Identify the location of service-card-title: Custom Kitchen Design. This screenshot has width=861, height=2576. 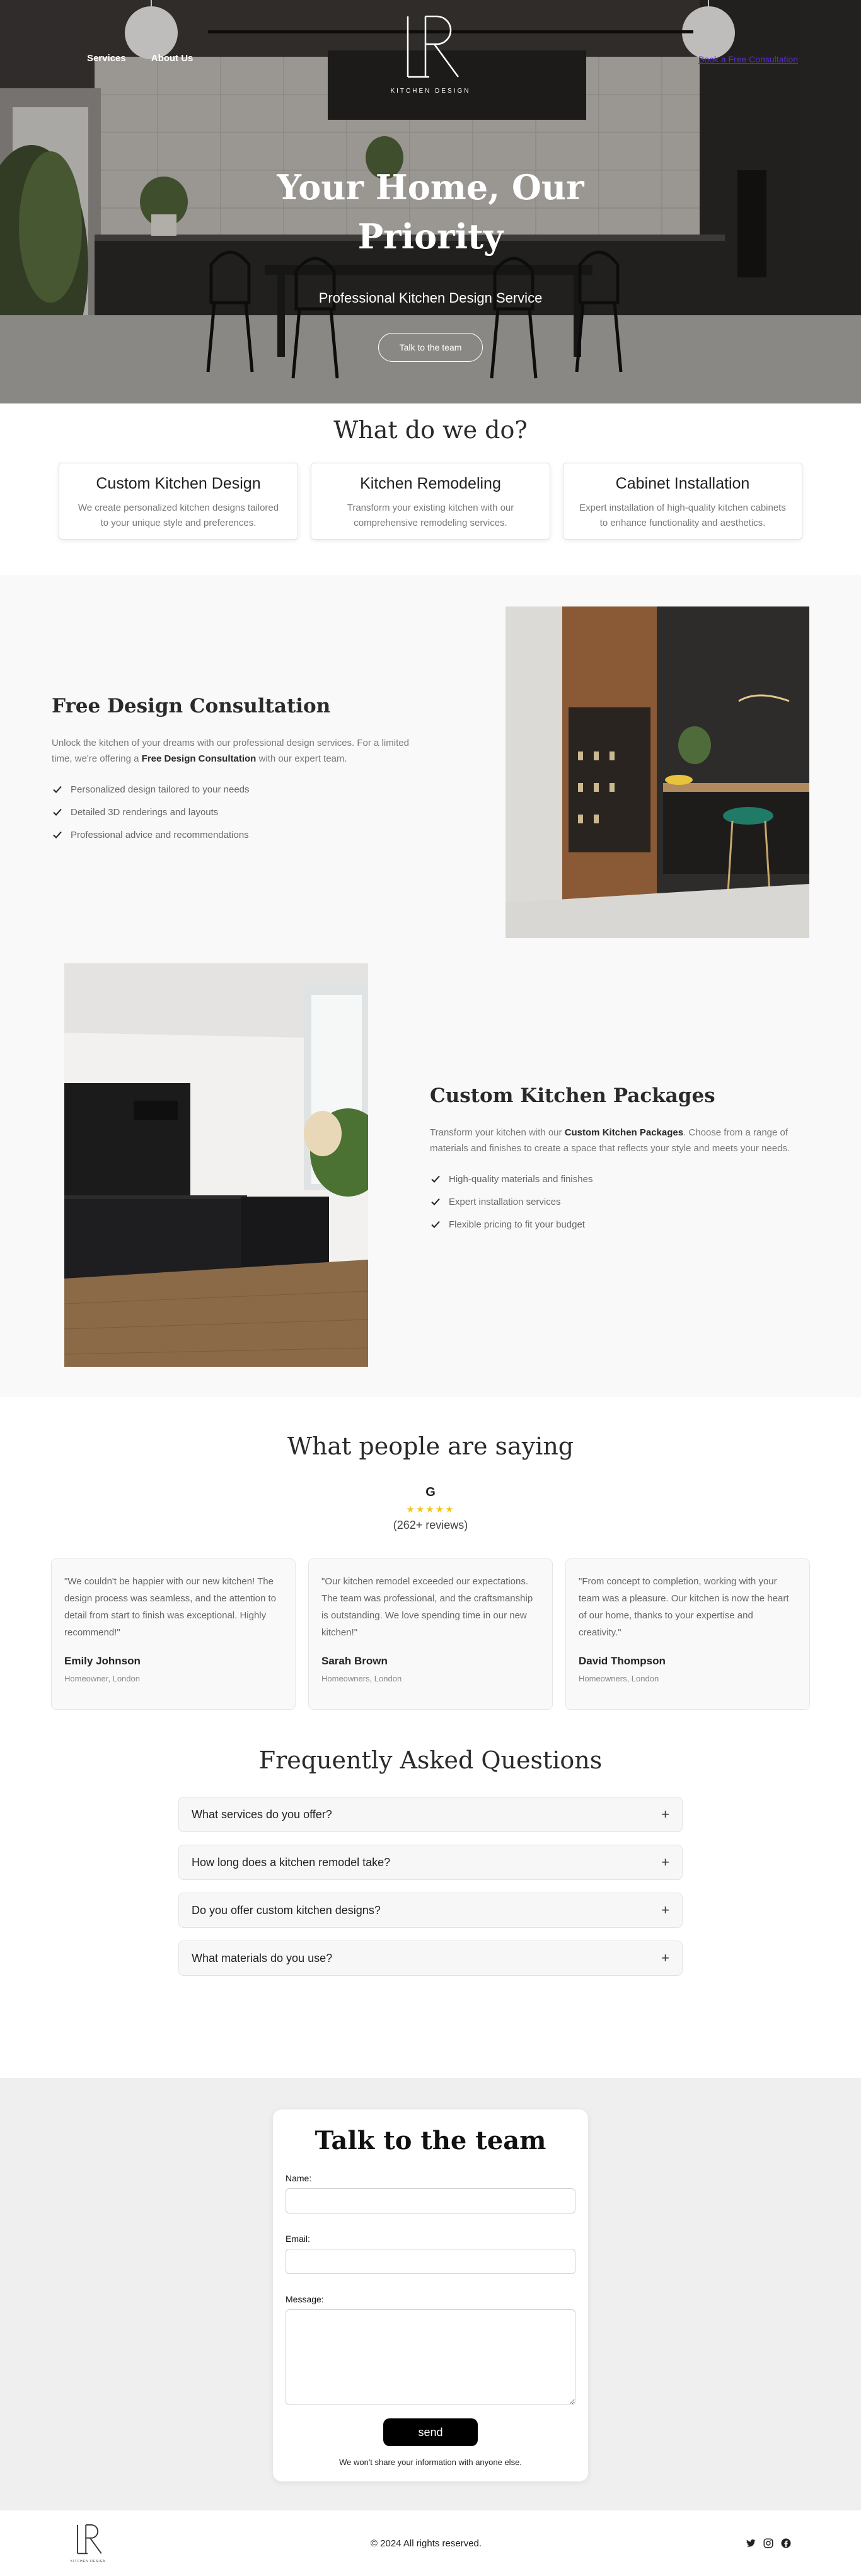
(178, 484).